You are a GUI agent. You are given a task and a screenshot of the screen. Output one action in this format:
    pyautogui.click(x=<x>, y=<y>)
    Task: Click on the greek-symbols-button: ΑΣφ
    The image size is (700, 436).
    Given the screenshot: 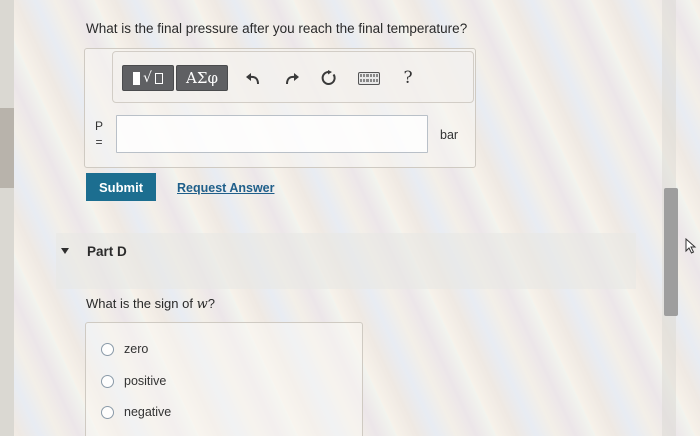 What is the action you would take?
    pyautogui.click(x=202, y=78)
    